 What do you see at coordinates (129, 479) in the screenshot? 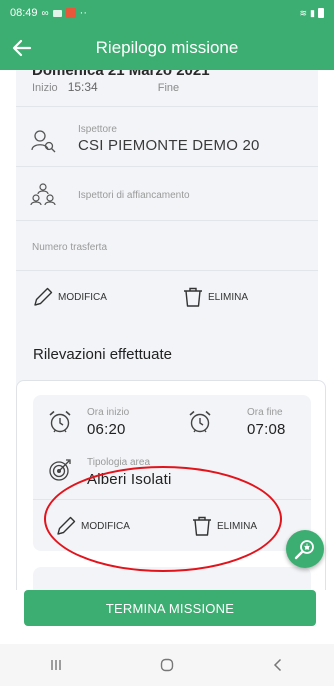
I see `area-type-value: Alberi Isolati` at bounding box center [129, 479].